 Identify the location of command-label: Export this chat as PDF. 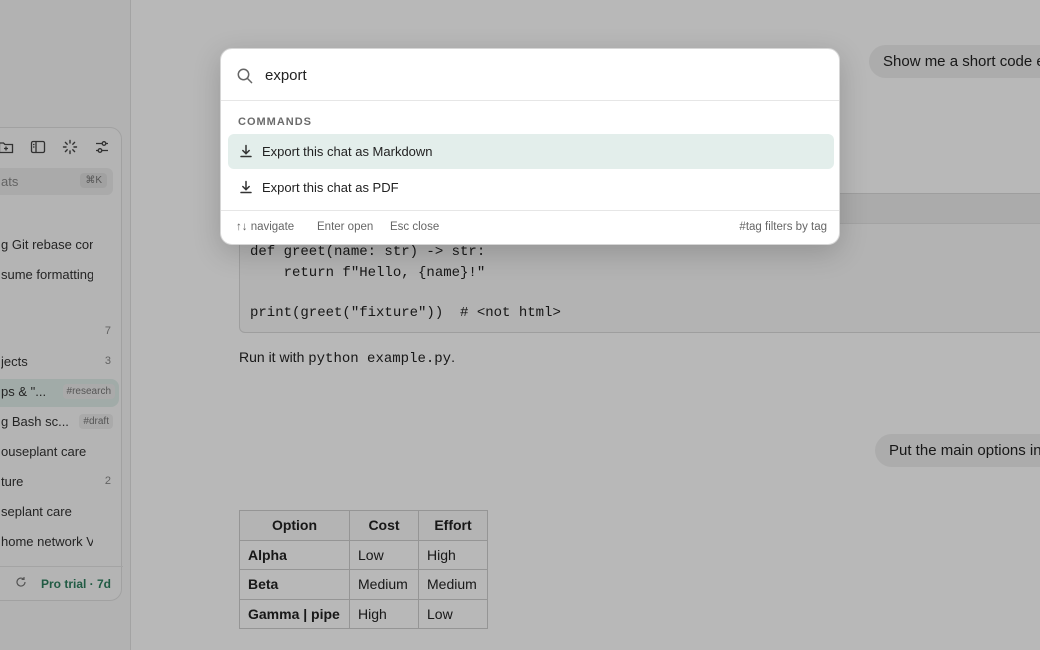
(330, 187).